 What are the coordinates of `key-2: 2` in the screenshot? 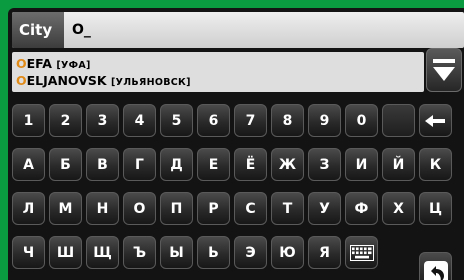 It's located at (65, 120).